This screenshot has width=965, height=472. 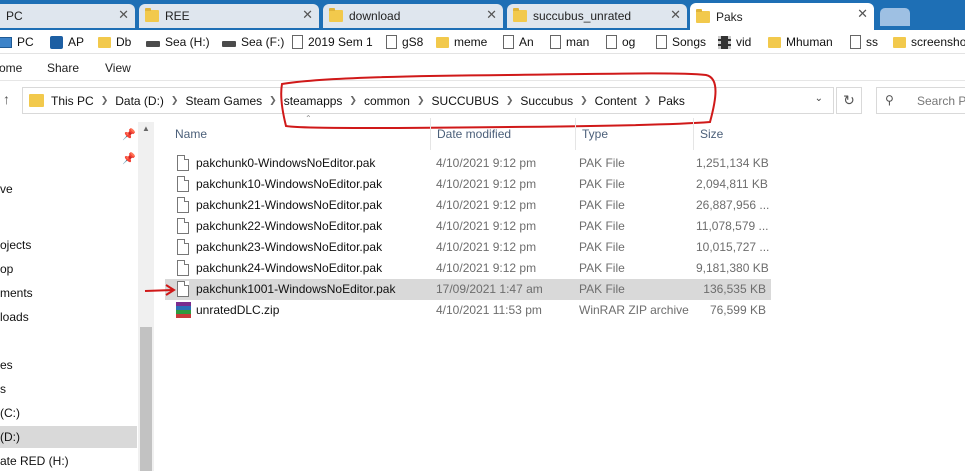 What do you see at coordinates (734, 289) in the screenshot?
I see `file-size: 136,535 KB` at bounding box center [734, 289].